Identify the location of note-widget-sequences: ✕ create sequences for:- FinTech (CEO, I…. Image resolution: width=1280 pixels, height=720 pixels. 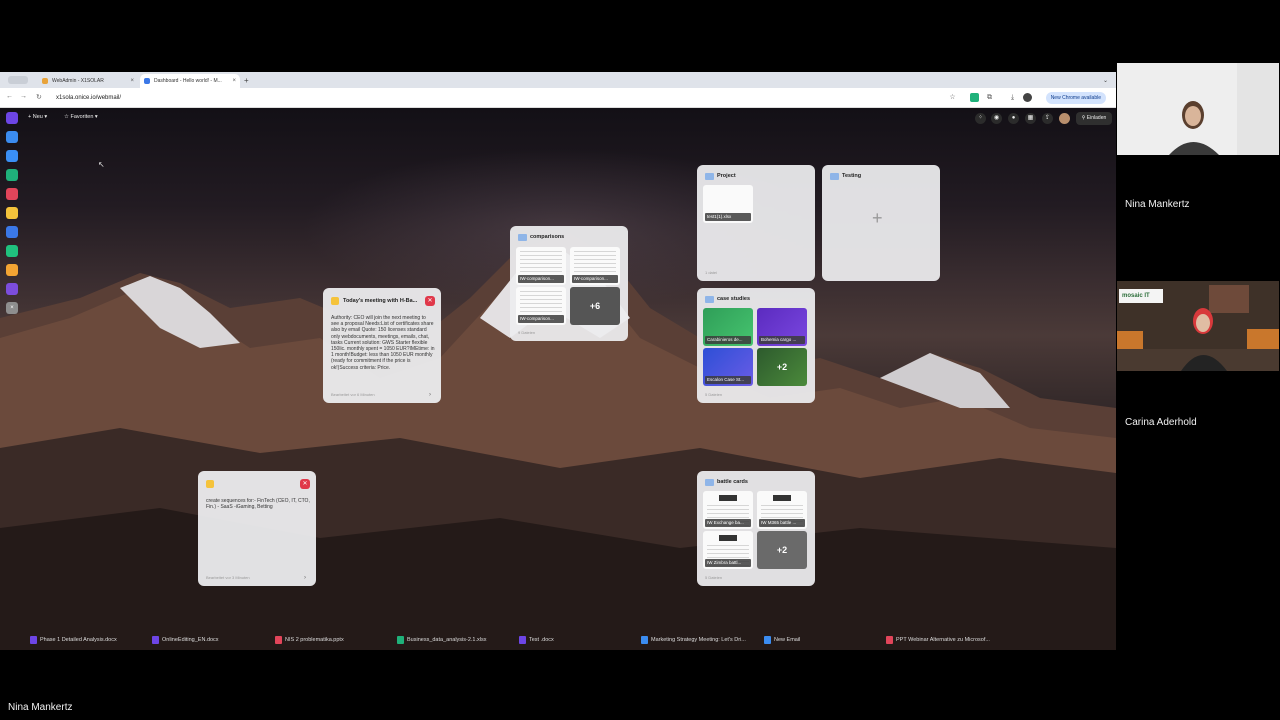
(257, 528).